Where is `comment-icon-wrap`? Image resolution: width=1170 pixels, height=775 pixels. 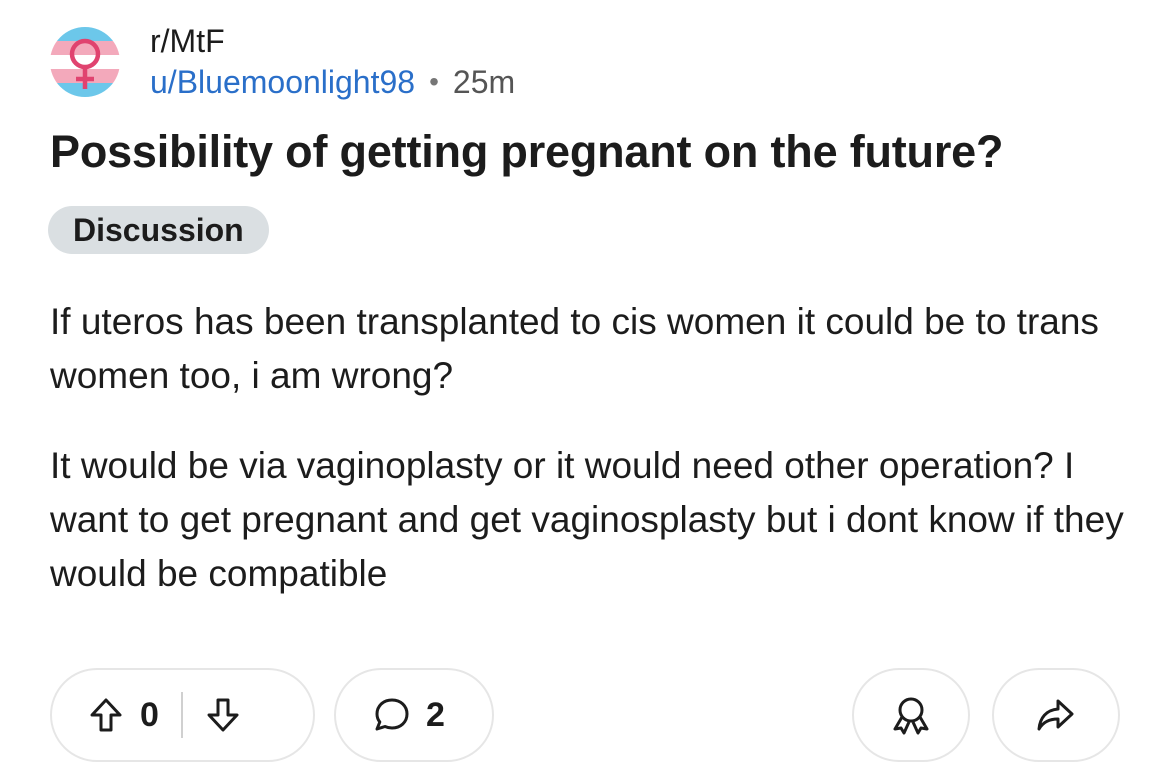 comment-icon-wrap is located at coordinates (392, 715).